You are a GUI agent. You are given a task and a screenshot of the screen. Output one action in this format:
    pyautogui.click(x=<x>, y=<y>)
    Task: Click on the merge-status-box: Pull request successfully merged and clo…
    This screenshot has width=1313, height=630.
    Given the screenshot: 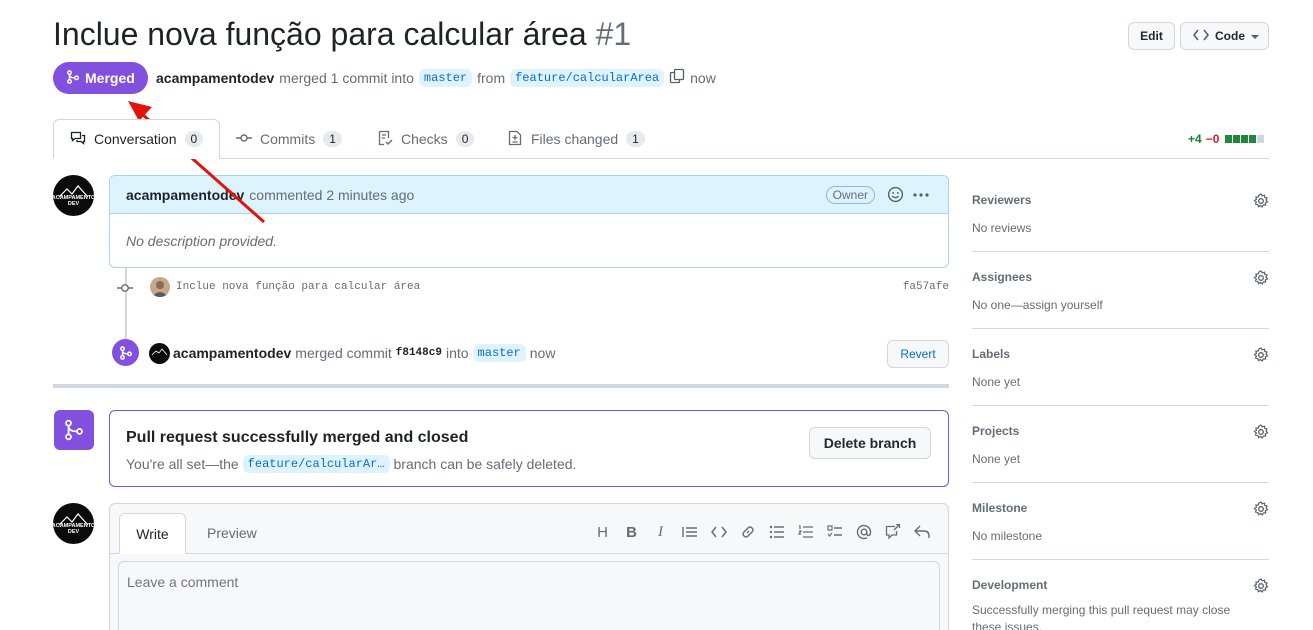 What is the action you would take?
    pyautogui.click(x=529, y=448)
    